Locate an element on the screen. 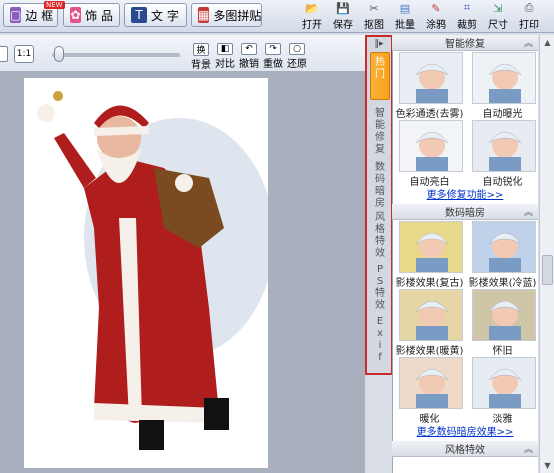 The image size is (554, 473). fit-window-button is located at coordinates (4, 54).